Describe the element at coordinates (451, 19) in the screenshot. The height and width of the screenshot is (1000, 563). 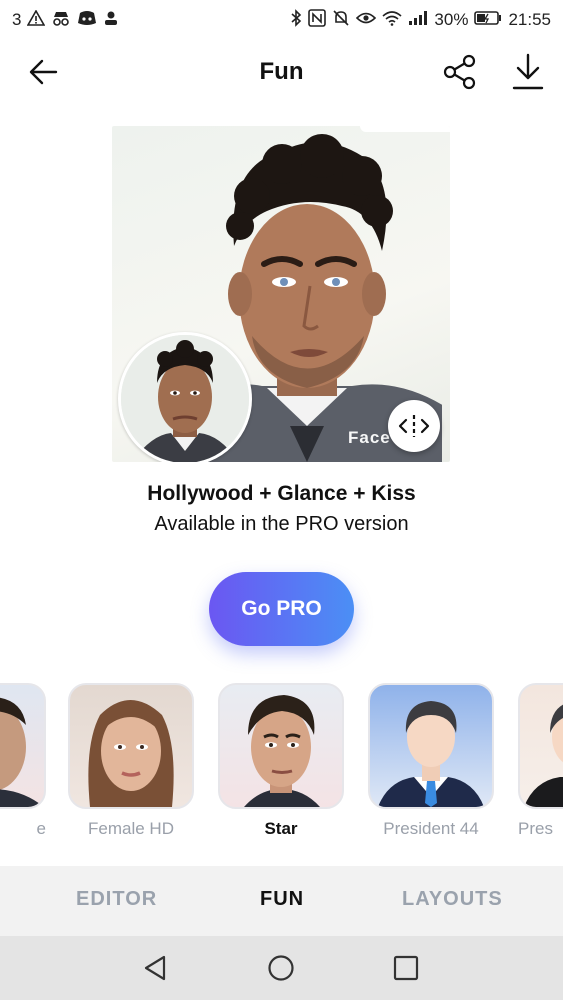
I see `battery-percent: 30%` at that location.